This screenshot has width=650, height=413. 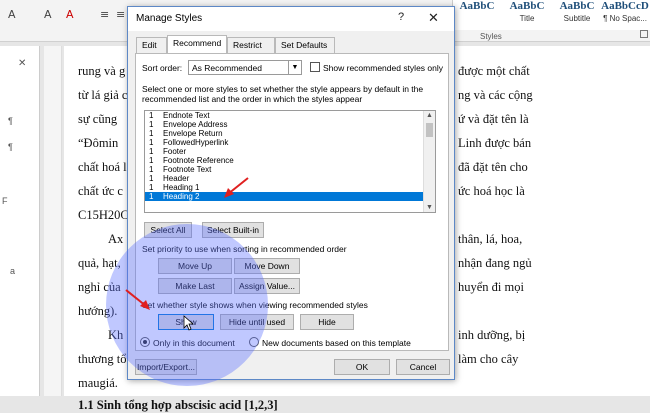 What do you see at coordinates (98, 383) in the screenshot?
I see `doc-line: maugiá.` at bounding box center [98, 383].